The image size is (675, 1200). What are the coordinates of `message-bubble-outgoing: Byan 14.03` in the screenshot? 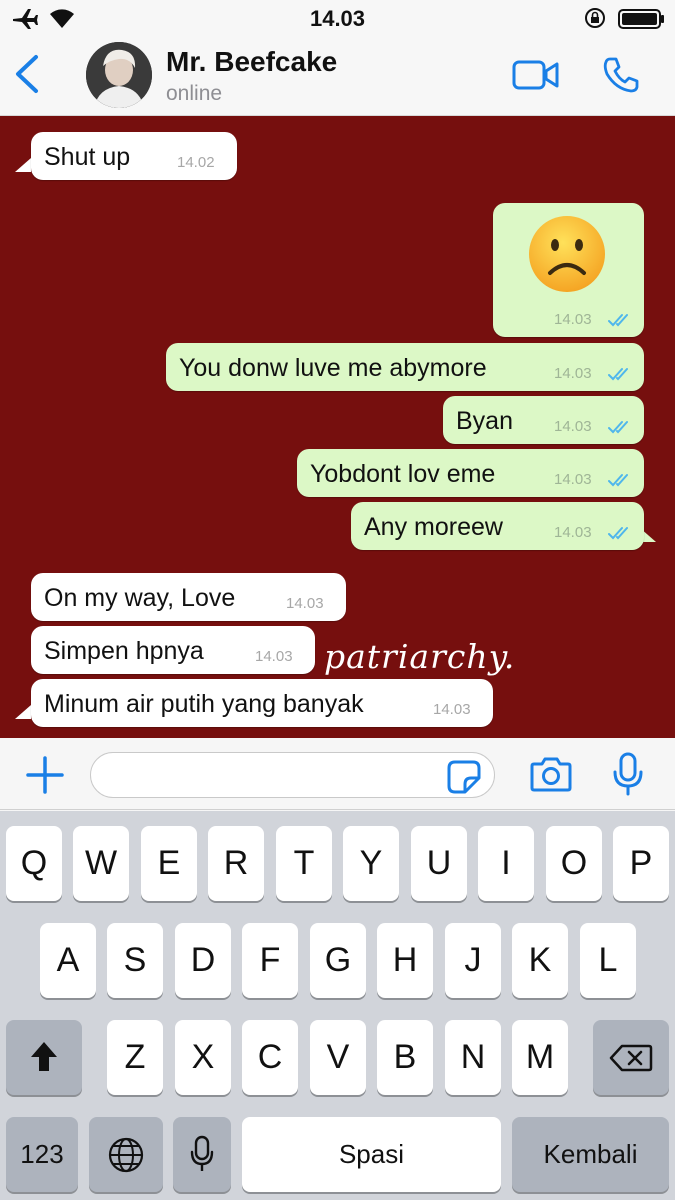 It's located at (543, 420).